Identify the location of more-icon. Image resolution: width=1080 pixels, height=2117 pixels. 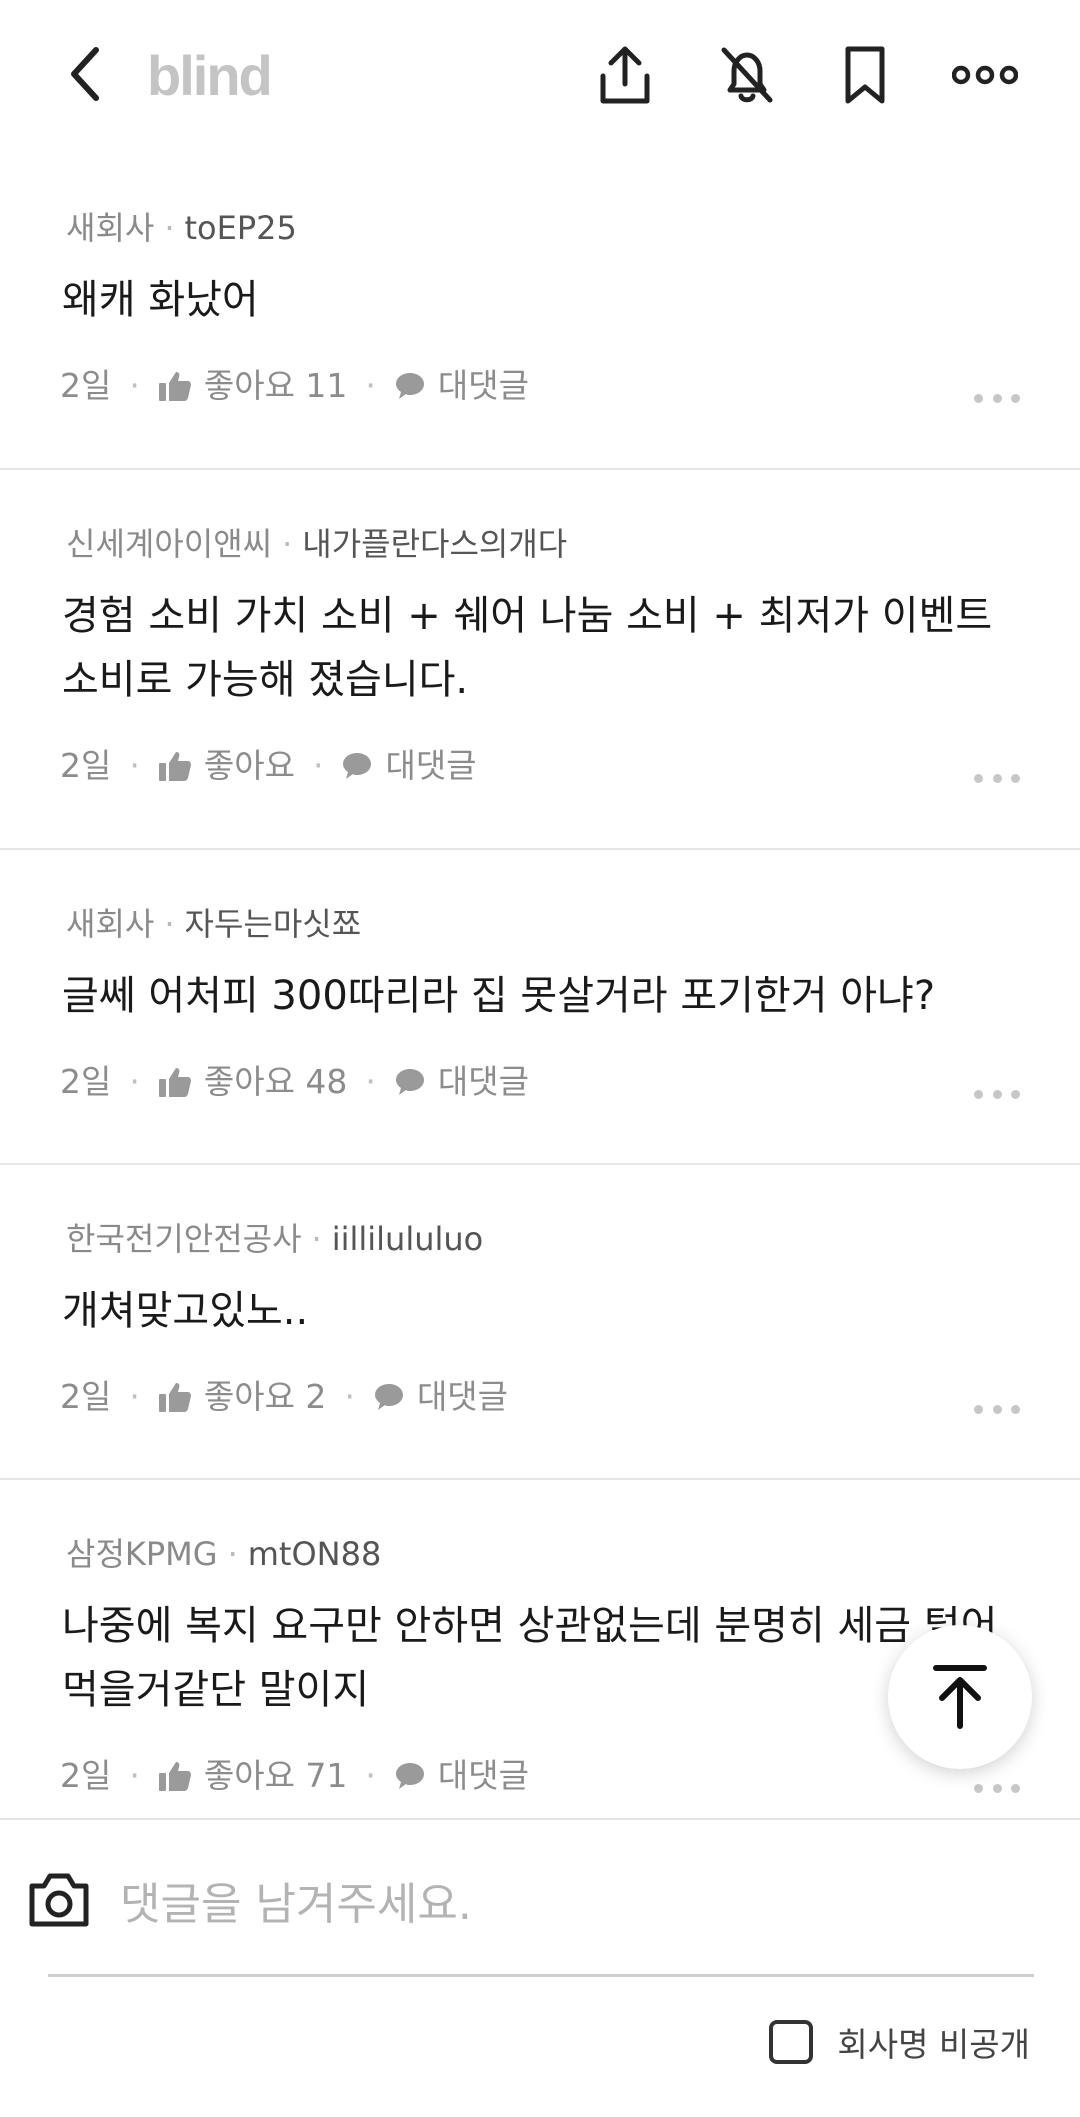
(985, 75).